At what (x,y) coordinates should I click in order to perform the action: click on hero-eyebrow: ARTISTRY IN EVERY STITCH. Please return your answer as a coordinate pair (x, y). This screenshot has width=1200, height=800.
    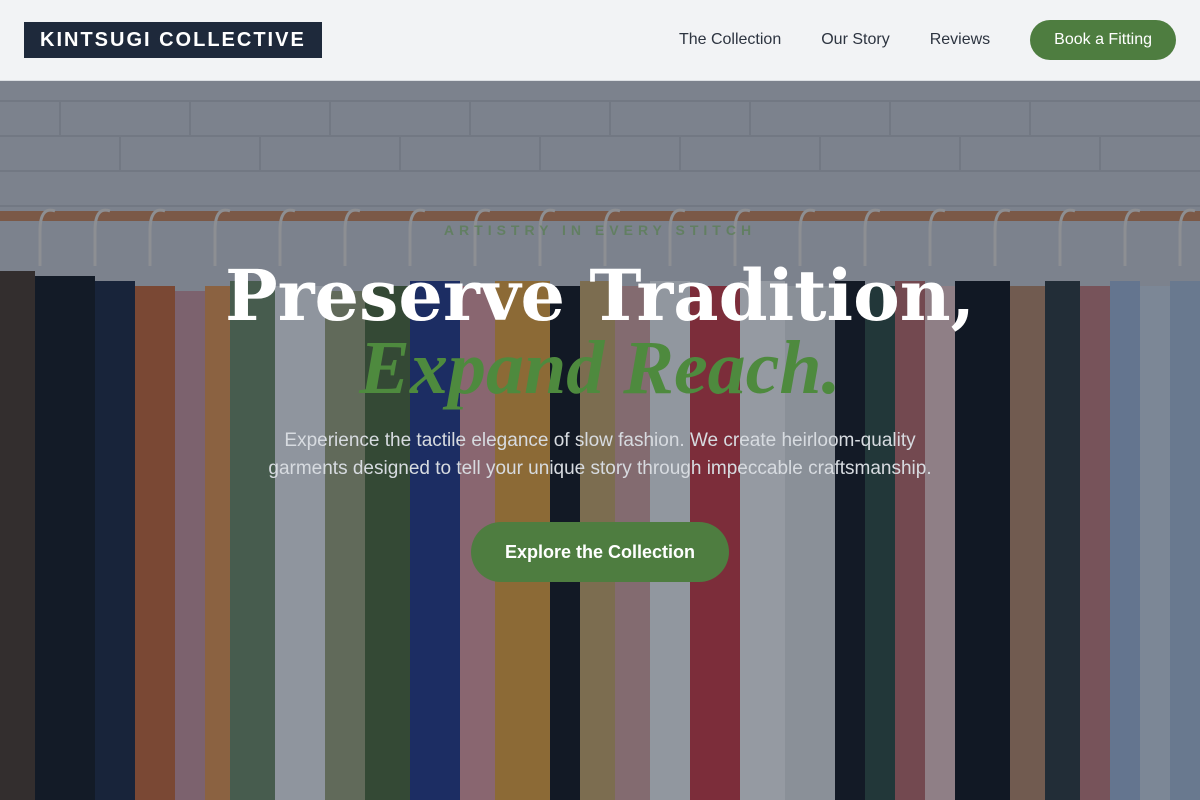
    Looking at the image, I should click on (600, 230).